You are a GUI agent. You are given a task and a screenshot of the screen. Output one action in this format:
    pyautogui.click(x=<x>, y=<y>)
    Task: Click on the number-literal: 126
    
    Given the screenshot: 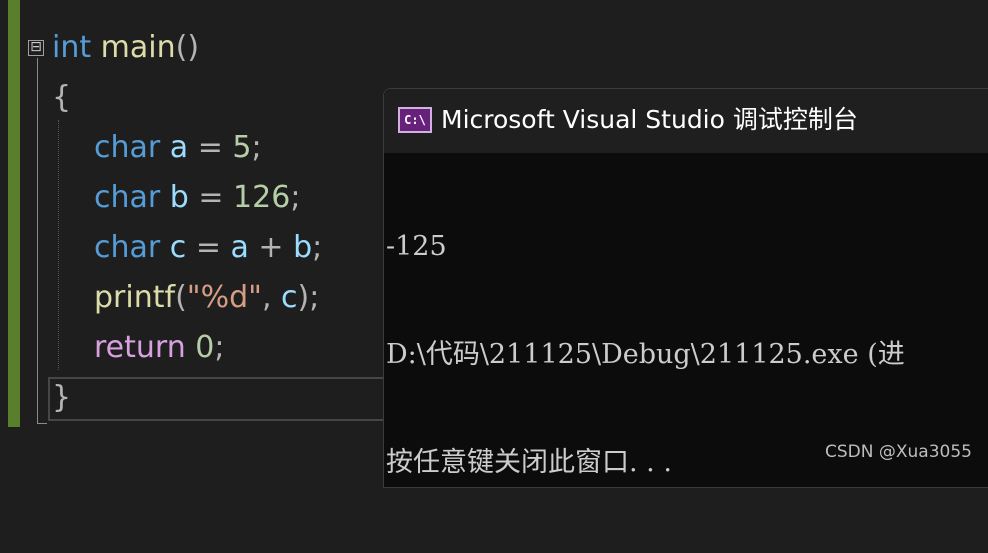 What is the action you would take?
    pyautogui.click(x=262, y=197)
    